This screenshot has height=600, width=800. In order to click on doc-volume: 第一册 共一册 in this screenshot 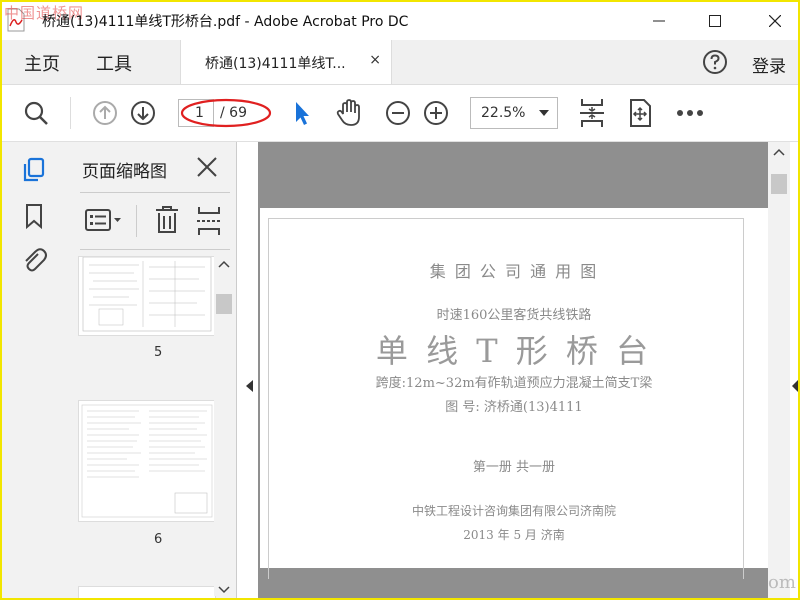, I will do `click(514, 467)`.